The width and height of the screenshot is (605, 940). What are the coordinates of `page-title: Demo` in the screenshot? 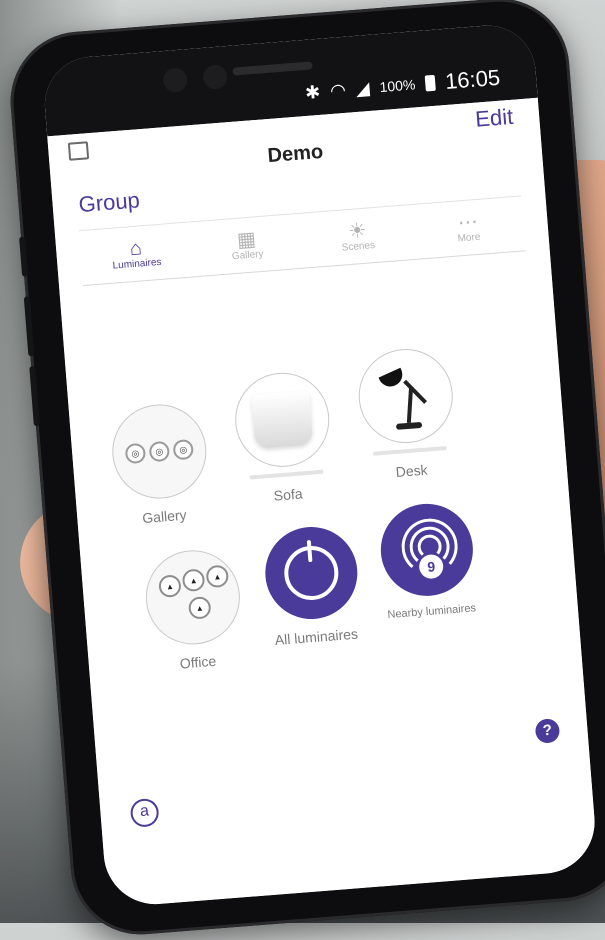 It's located at (295, 154).